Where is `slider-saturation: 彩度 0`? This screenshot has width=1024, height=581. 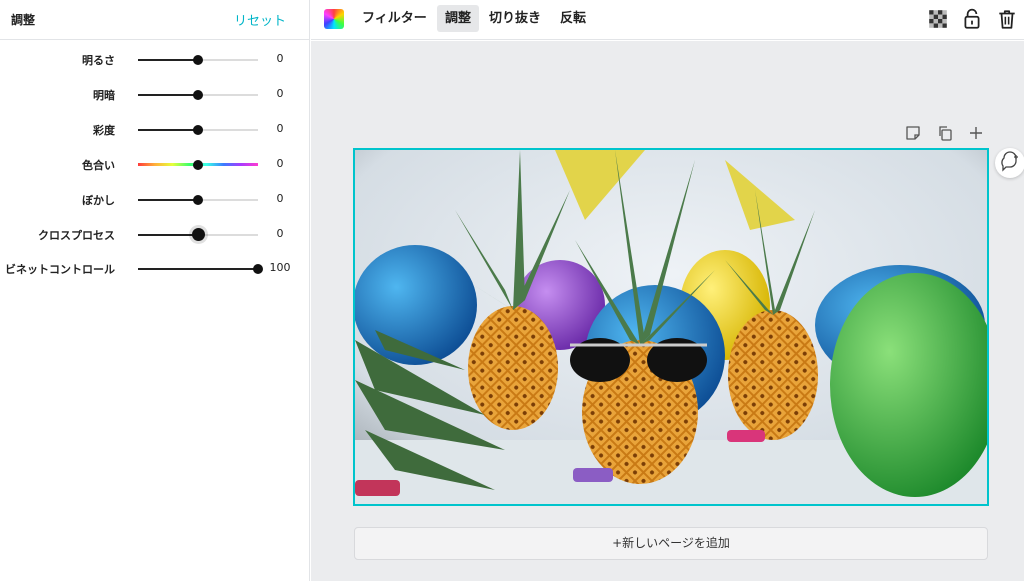 slider-saturation: 彩度 0 is located at coordinates (155, 130).